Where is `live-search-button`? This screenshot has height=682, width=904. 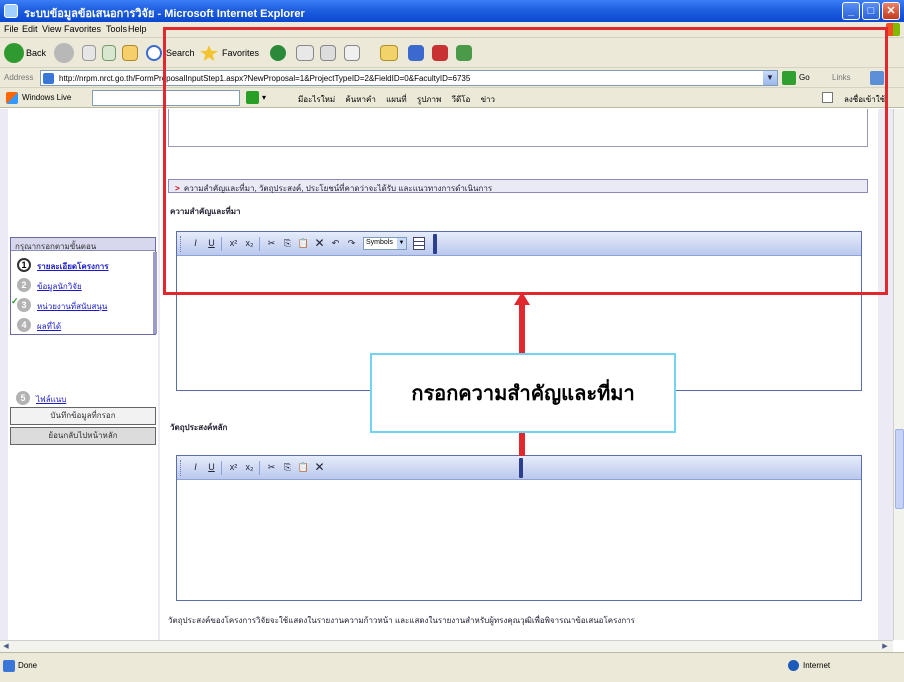
live-search-button is located at coordinates (252, 97).